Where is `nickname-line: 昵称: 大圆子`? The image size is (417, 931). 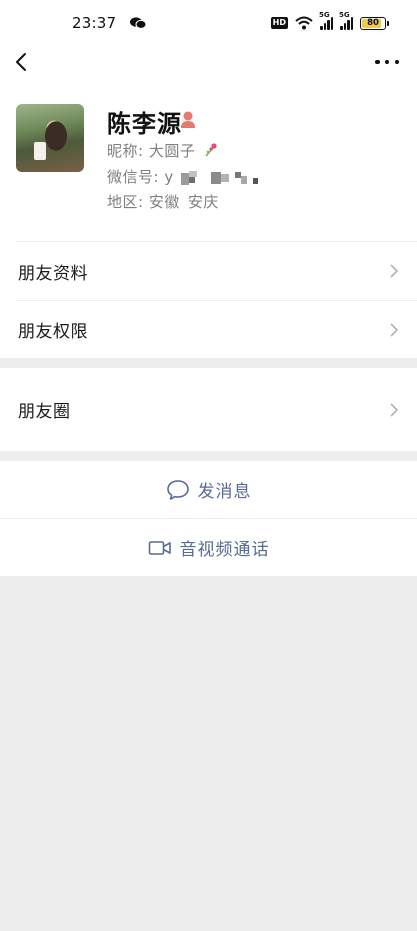
nickname-line: 昵称: 大圆子 is located at coordinates (162, 150).